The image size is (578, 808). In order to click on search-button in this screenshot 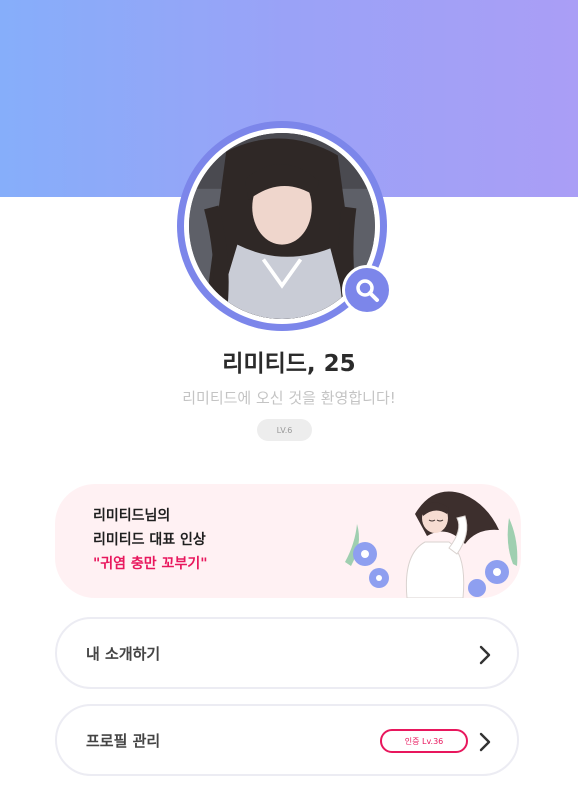, I will do `click(367, 290)`.